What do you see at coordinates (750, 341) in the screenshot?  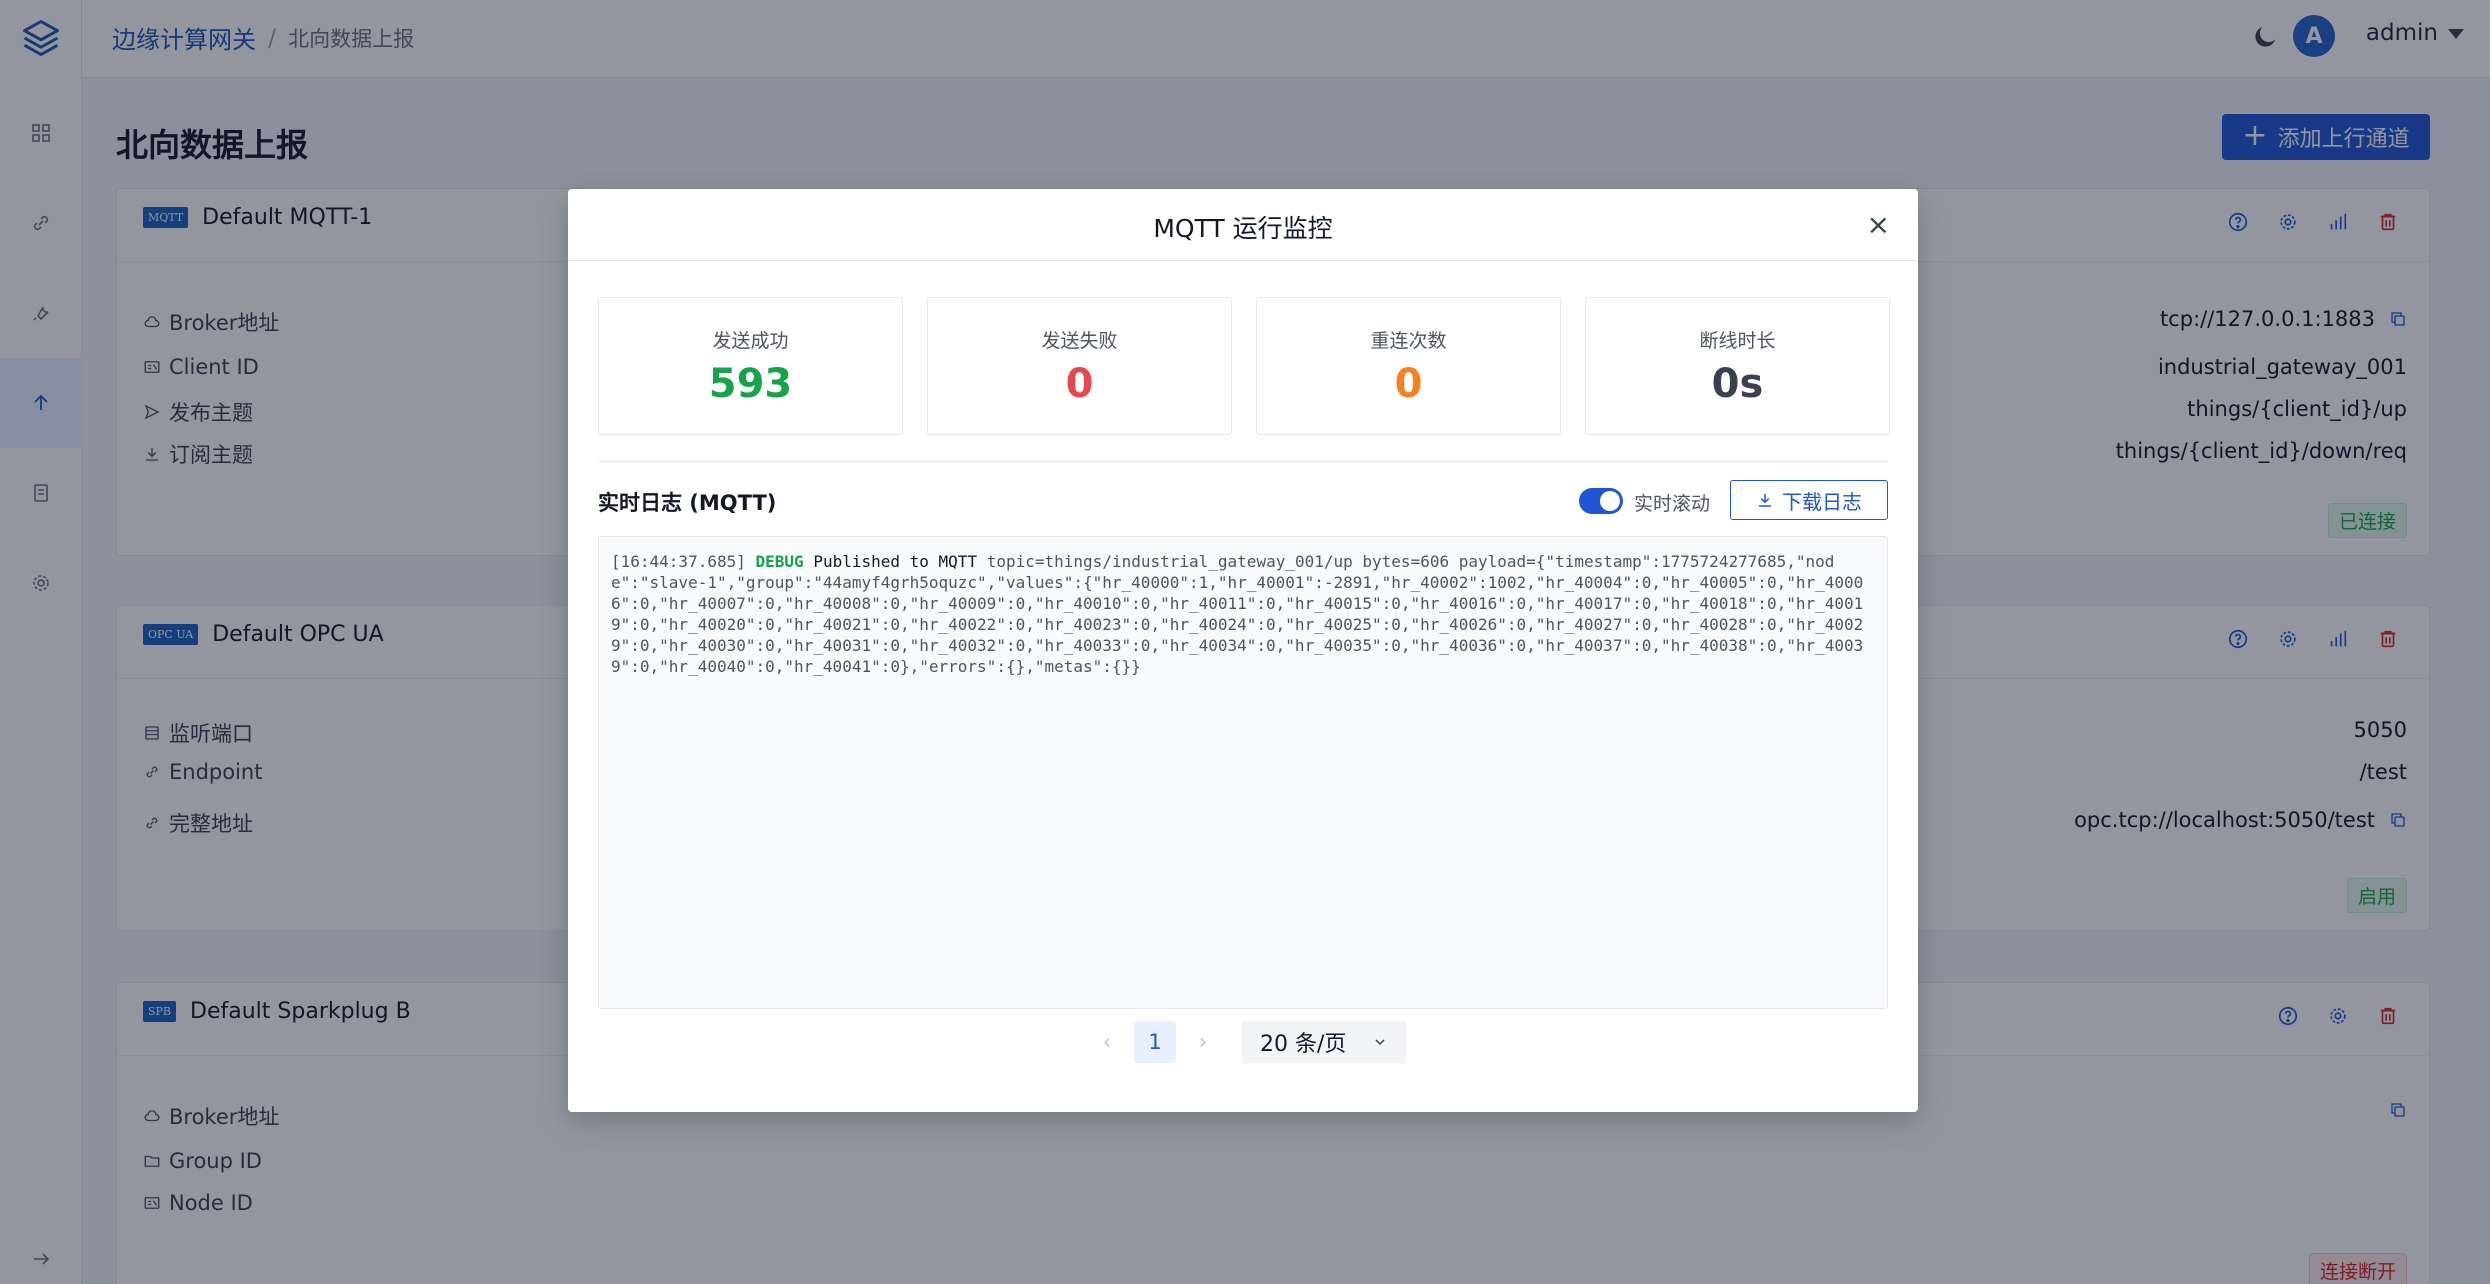 I see `stat-label: 发送成功` at bounding box center [750, 341].